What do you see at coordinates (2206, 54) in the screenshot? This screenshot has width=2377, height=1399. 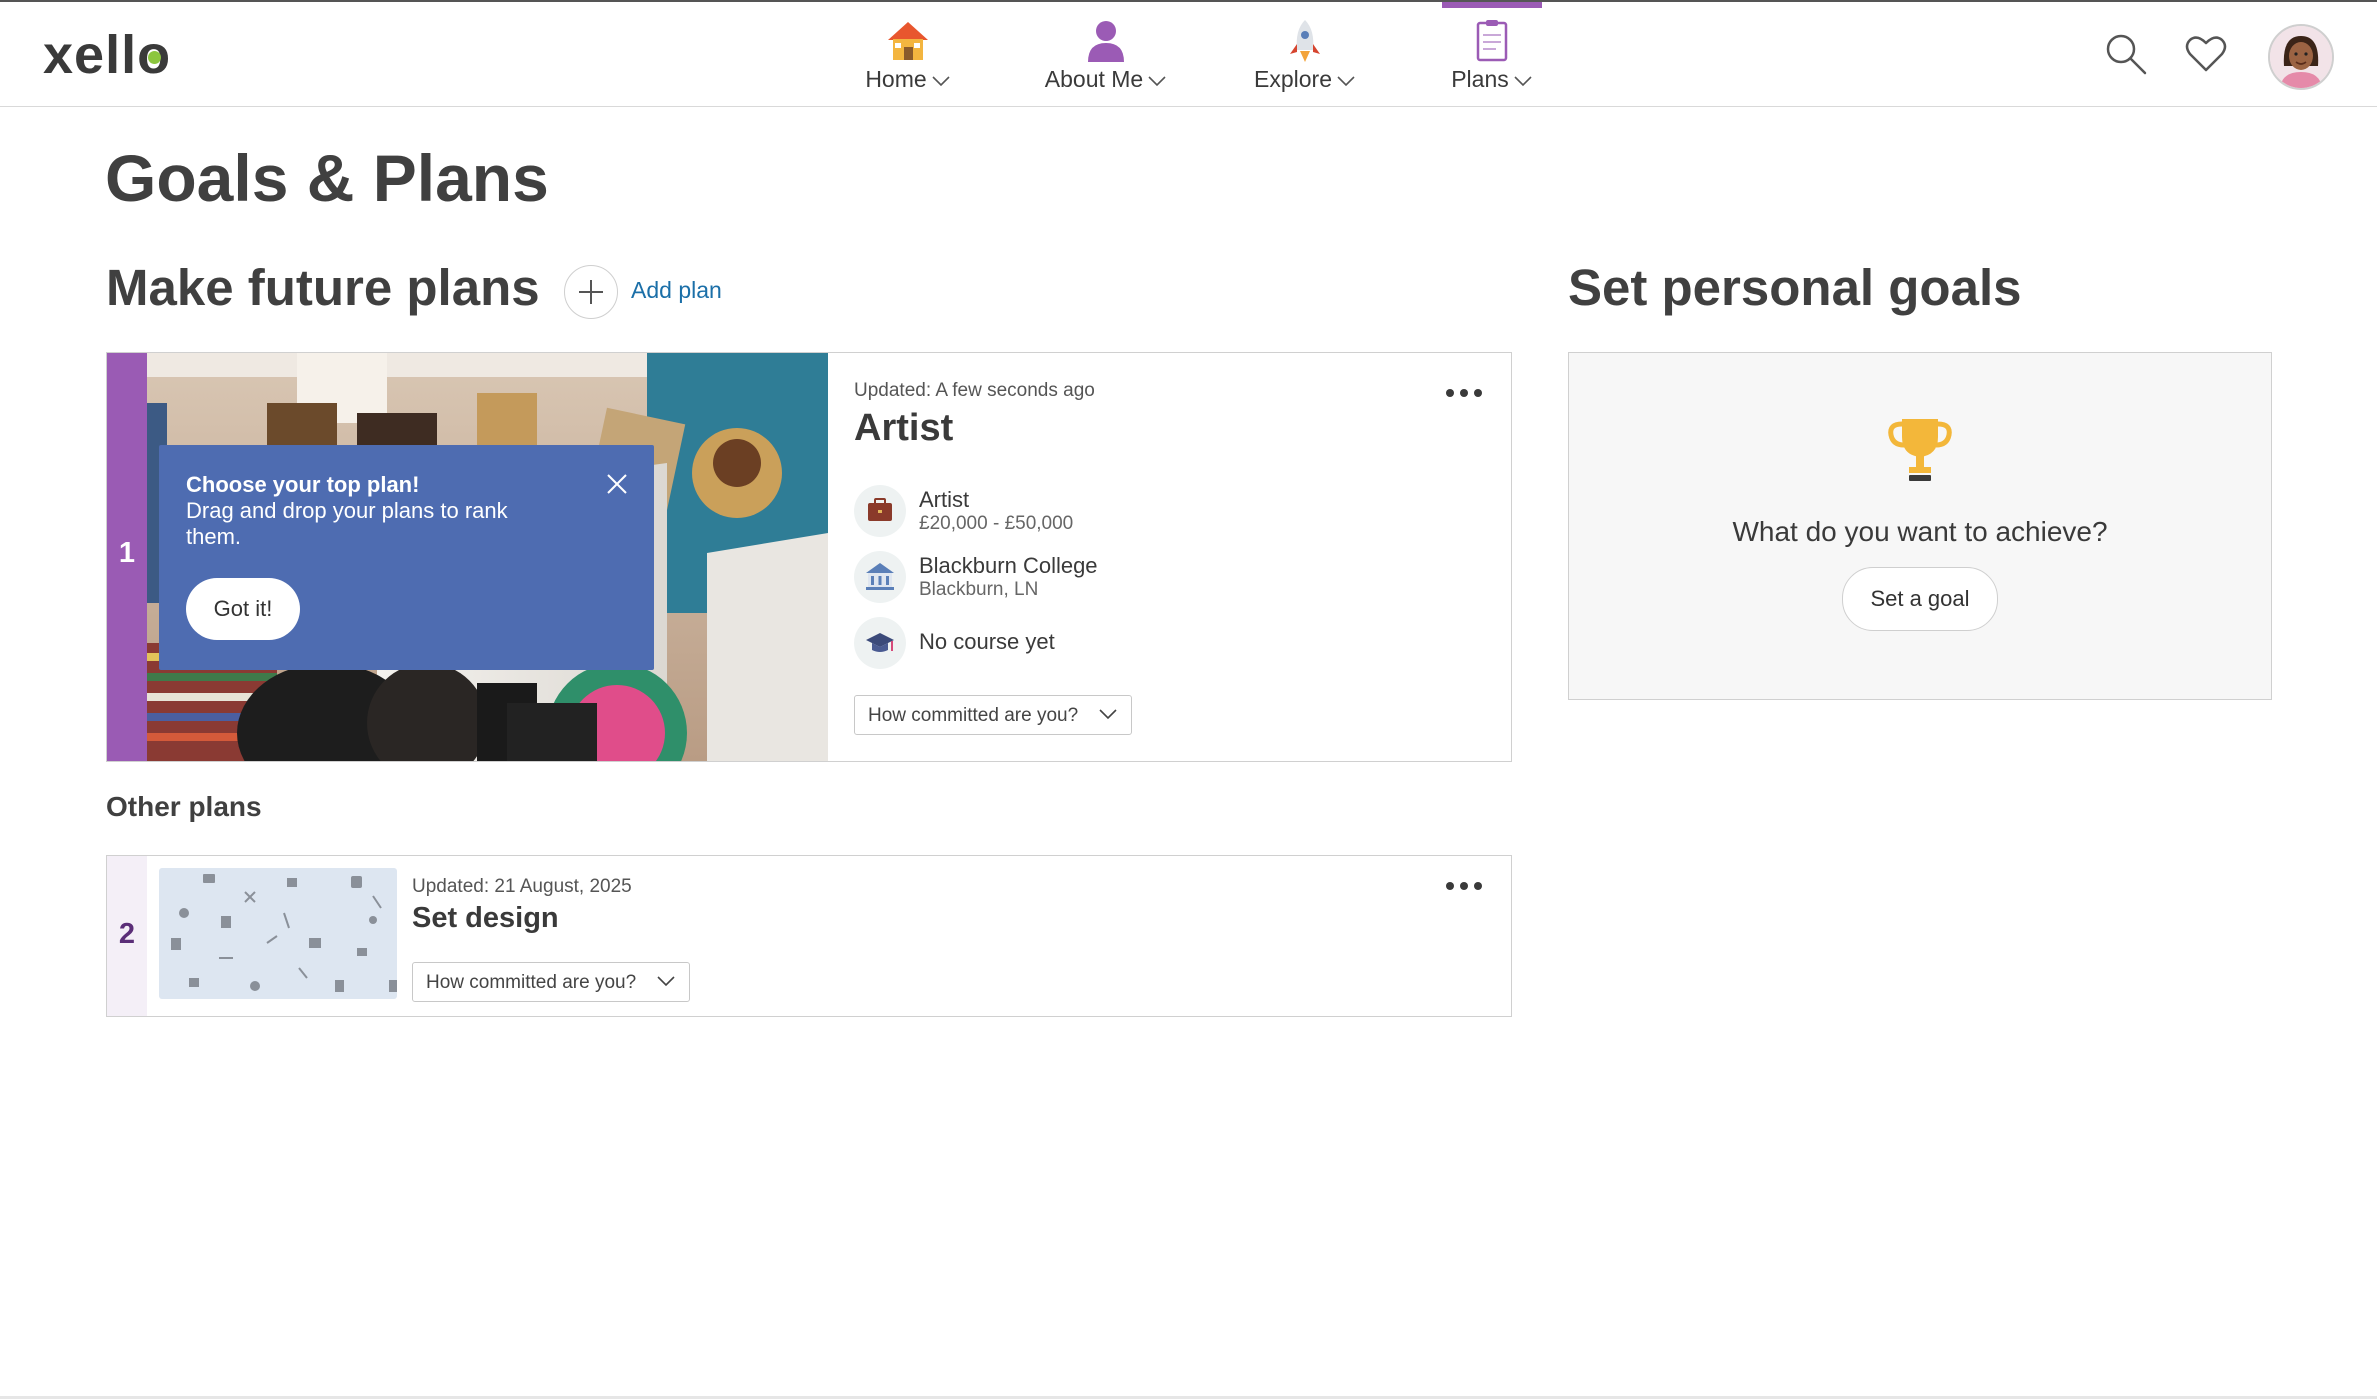 I see `heart-icon` at bounding box center [2206, 54].